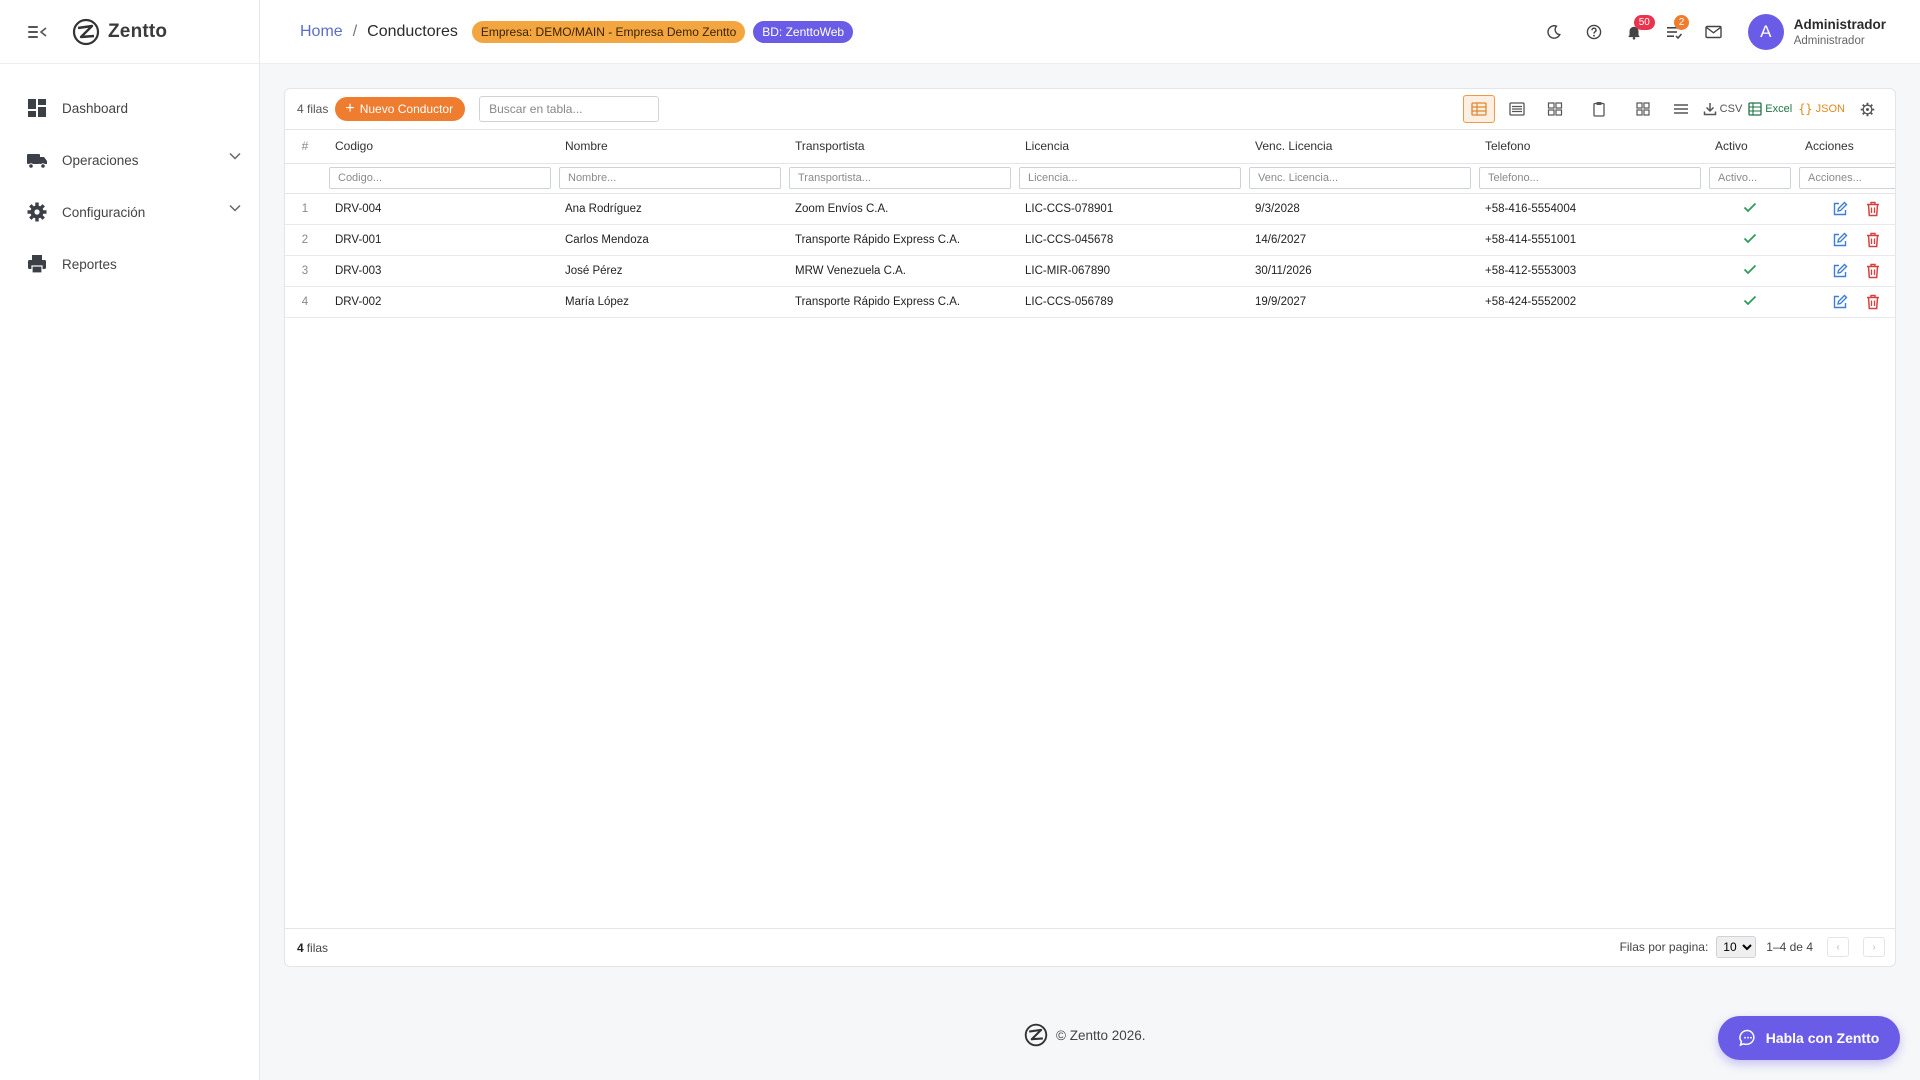 This screenshot has width=1920, height=1080. I want to click on export-json-button: {} JSON, so click(1821, 109).